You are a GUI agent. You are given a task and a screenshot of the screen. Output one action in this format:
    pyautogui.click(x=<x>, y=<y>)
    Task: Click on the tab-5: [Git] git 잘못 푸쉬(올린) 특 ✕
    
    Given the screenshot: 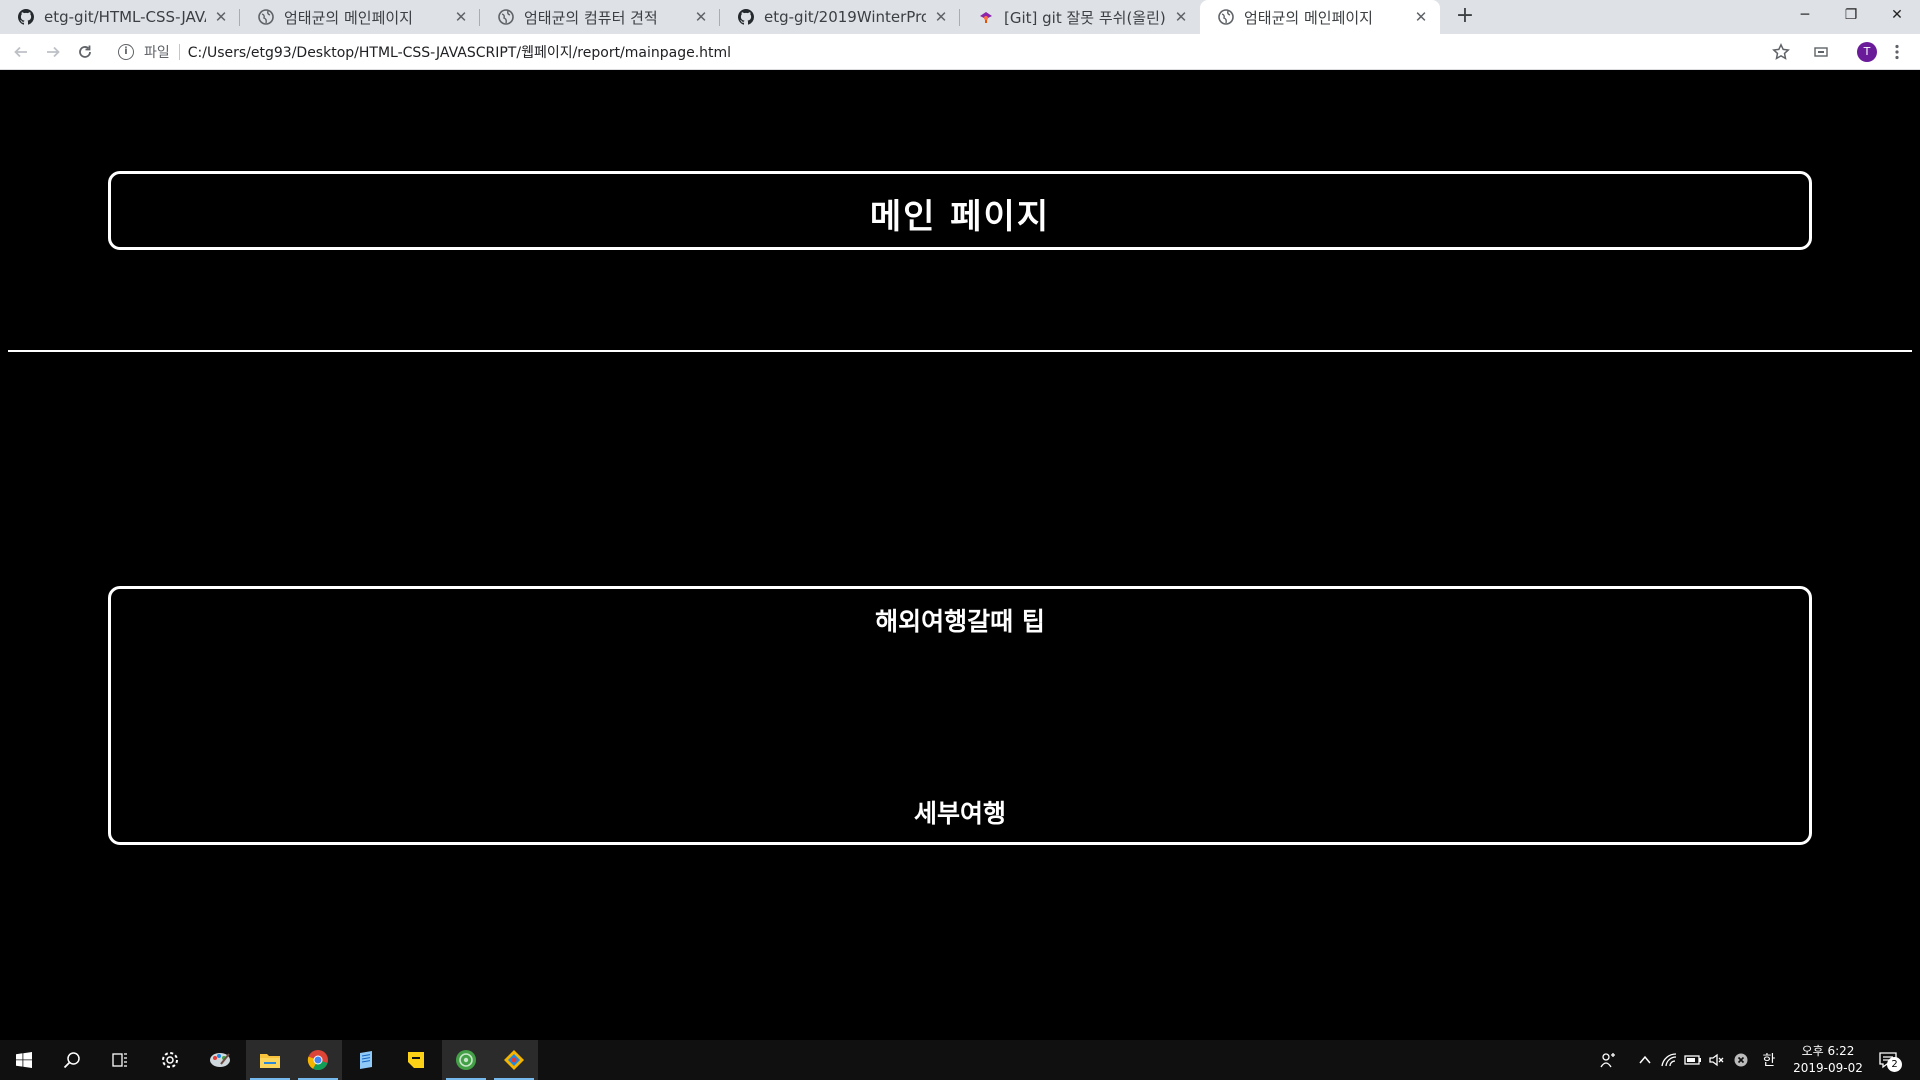 What is the action you would take?
    pyautogui.click(x=1080, y=17)
    